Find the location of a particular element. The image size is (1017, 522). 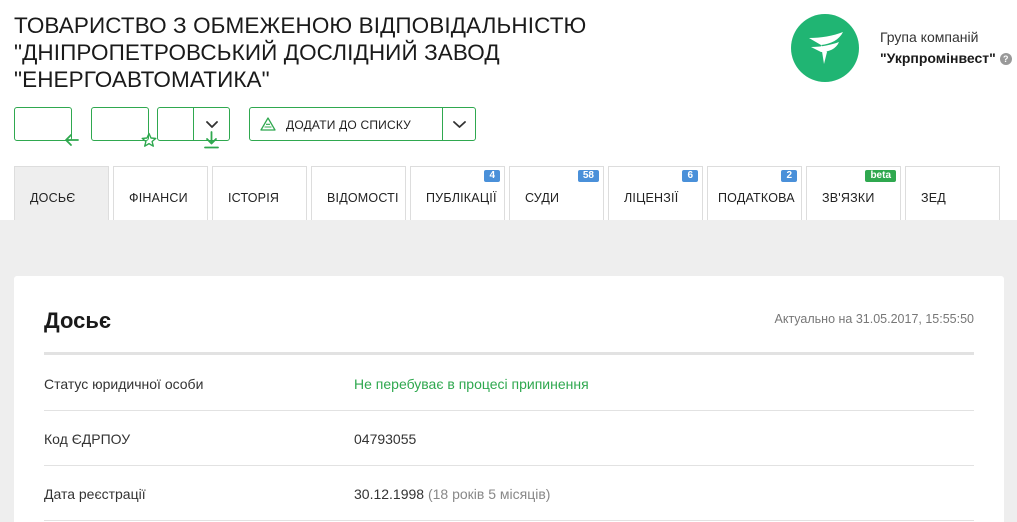

tab-label: ФІНАНСИ is located at coordinates (158, 198).